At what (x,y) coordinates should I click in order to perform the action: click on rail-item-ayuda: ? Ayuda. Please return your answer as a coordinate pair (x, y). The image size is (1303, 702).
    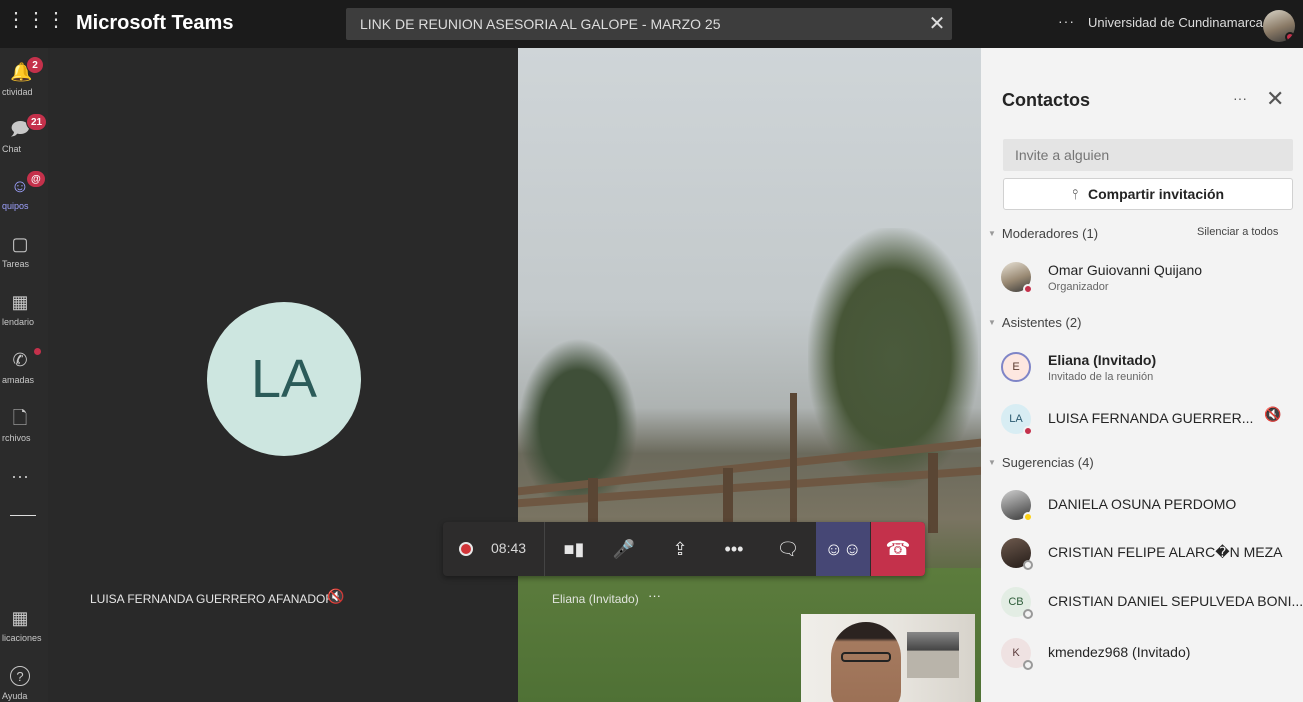
    Looking at the image, I should click on (24, 680).